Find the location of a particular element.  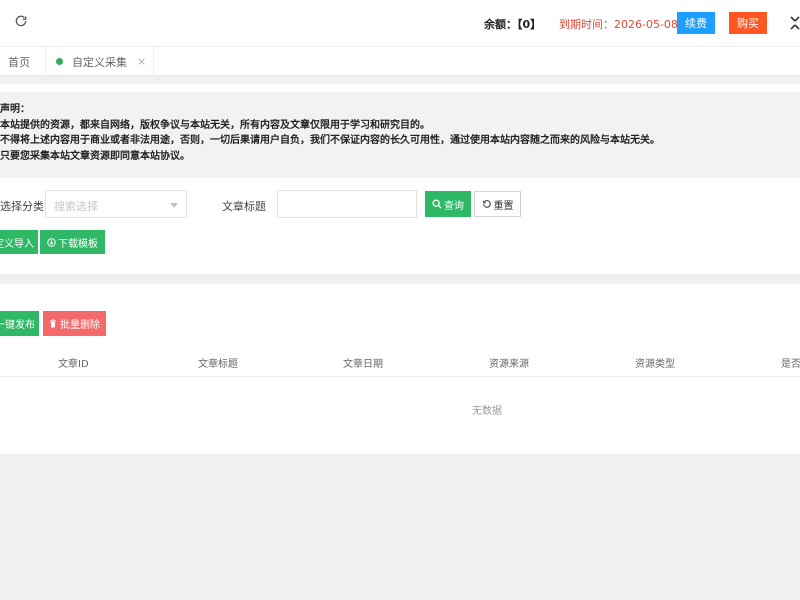

tab-home: 首页 is located at coordinates (23, 61).